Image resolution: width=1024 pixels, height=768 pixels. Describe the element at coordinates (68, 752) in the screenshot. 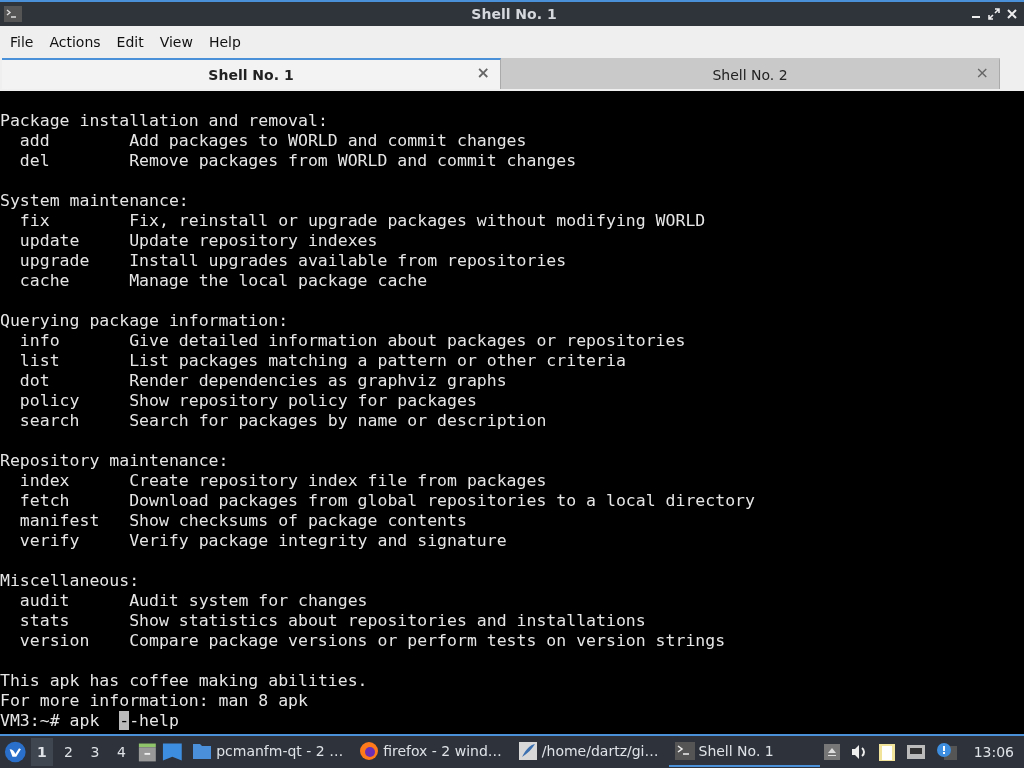

I see `desktop-switch: 2` at that location.